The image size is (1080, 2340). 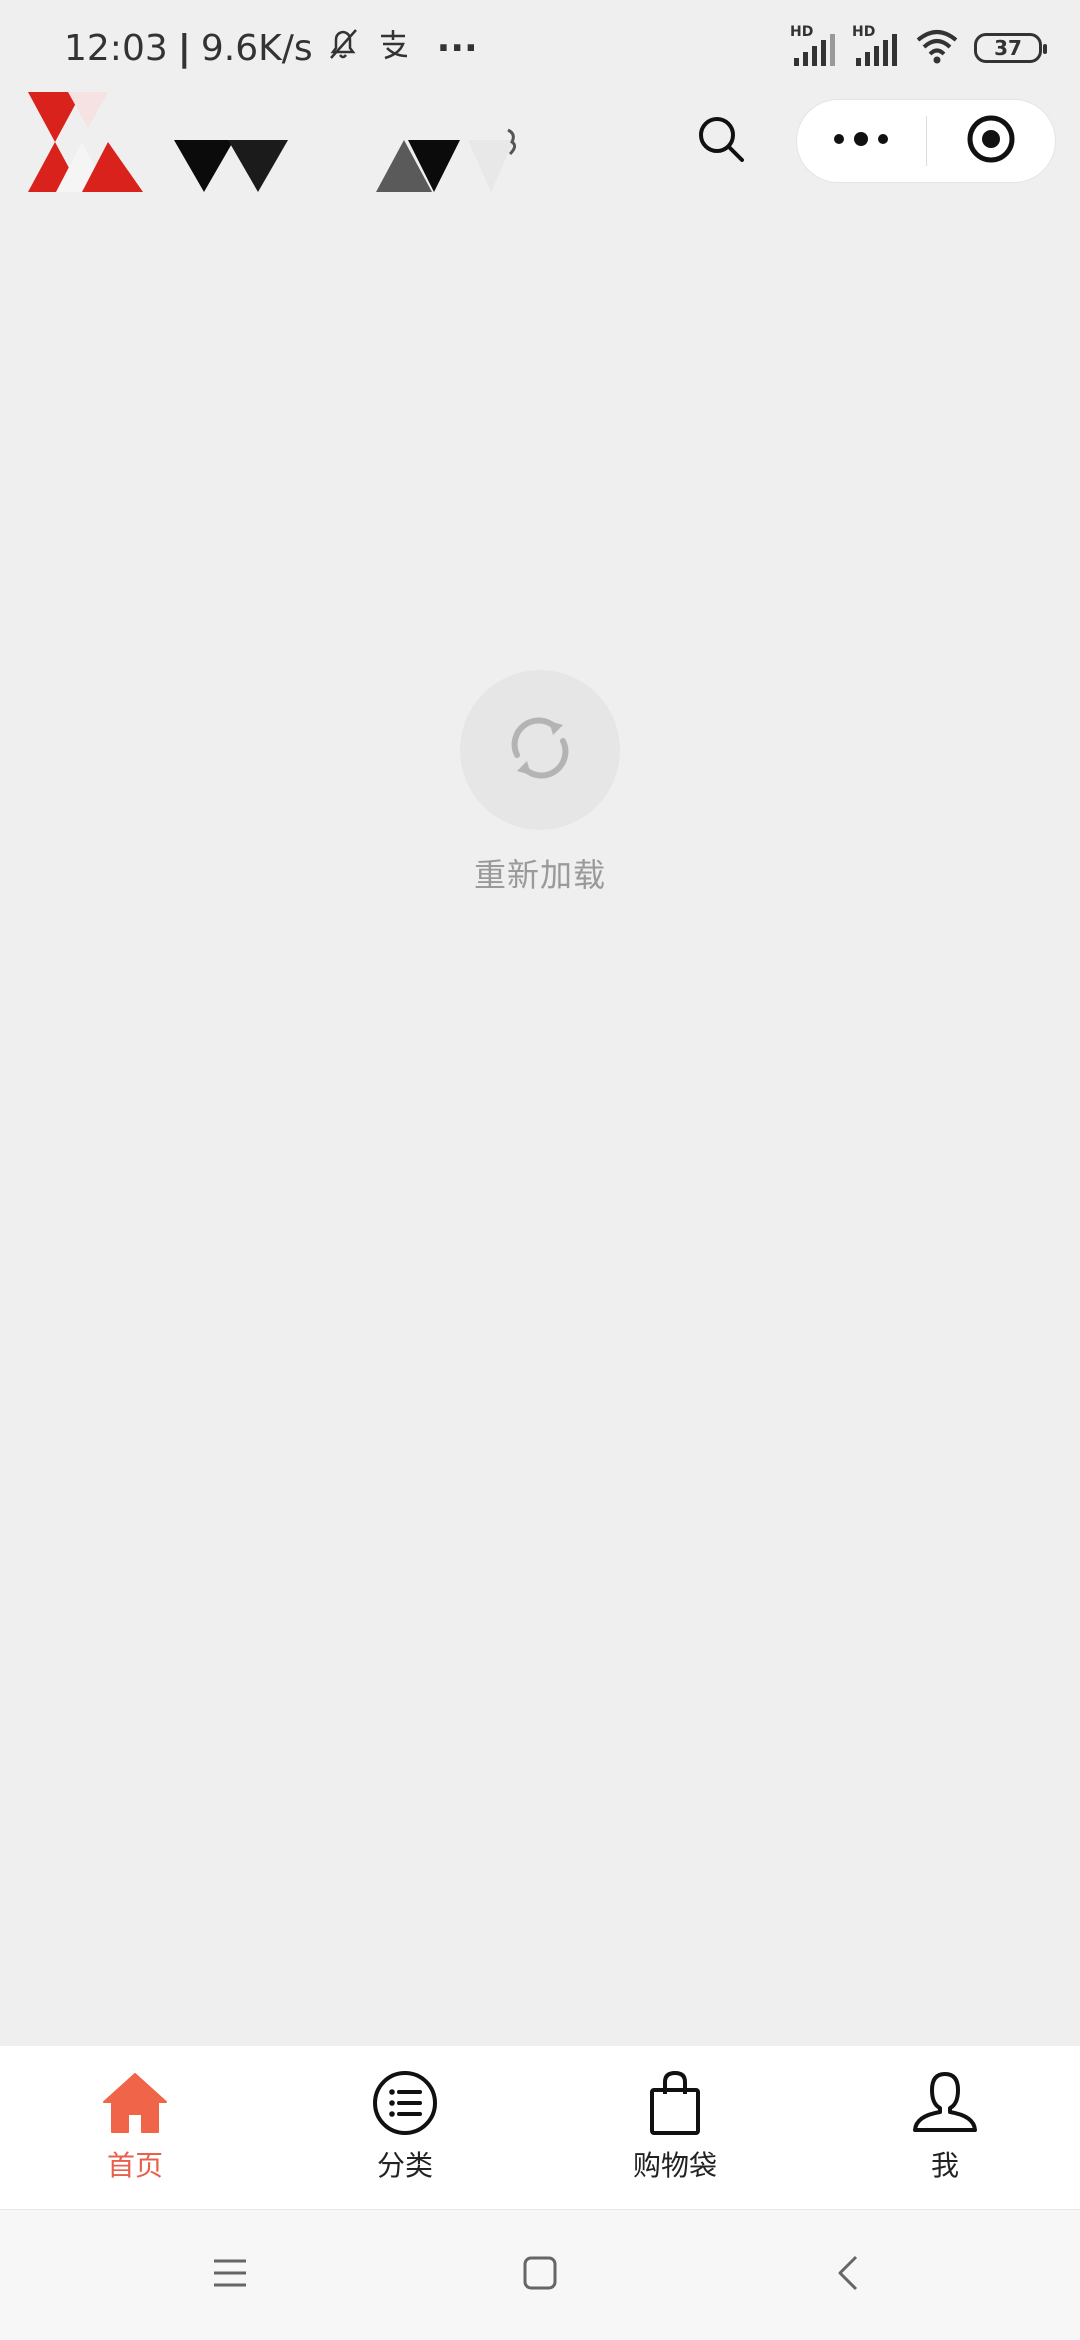 I want to click on more-button, so click(x=861, y=141).